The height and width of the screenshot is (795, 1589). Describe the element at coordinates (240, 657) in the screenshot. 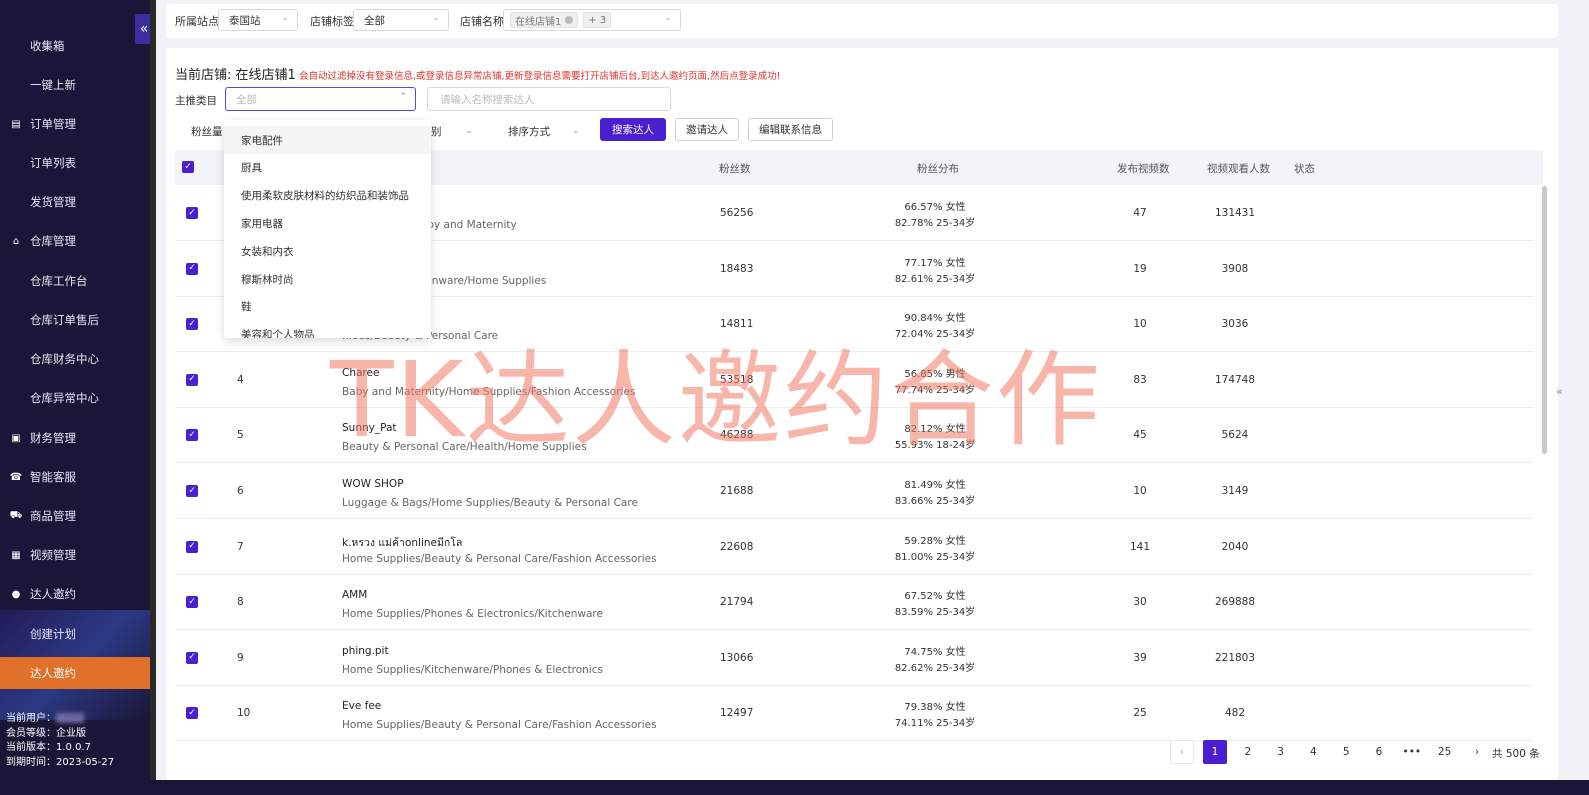

I see `row-index: 9` at that location.